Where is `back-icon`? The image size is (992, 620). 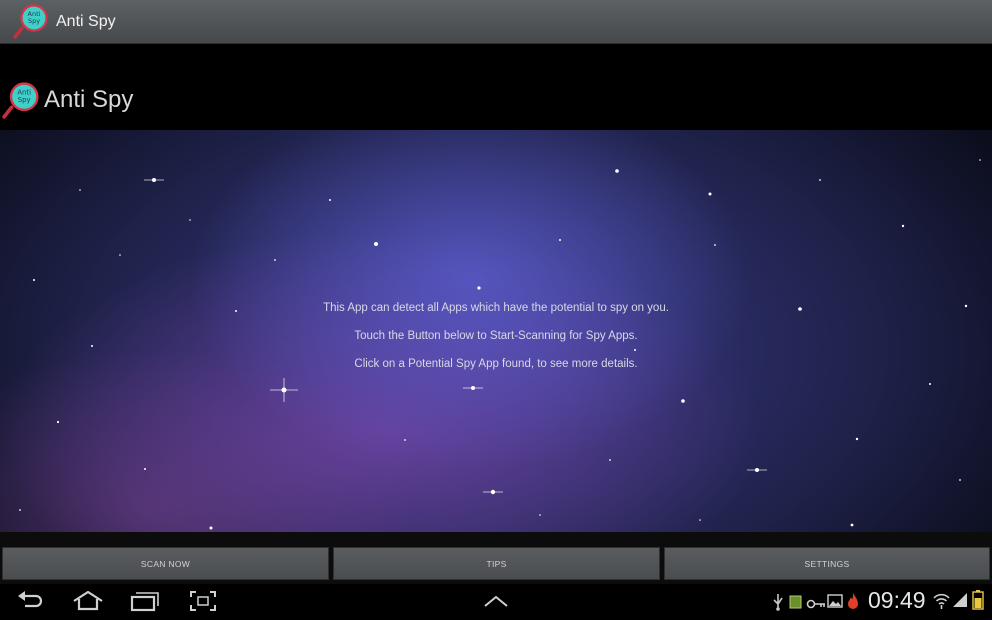 back-icon is located at coordinates (30, 603).